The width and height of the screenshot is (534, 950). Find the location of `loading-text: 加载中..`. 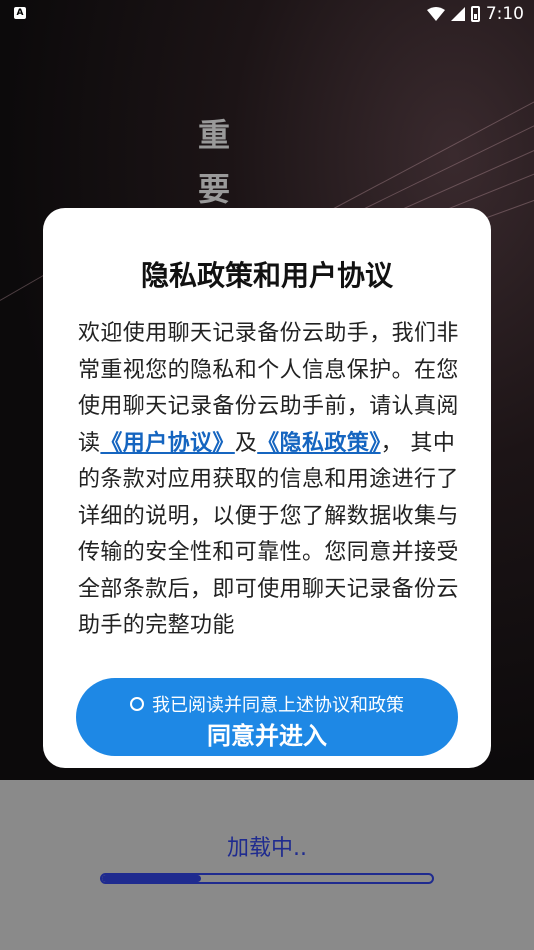

loading-text: 加载中.. is located at coordinates (267, 848).